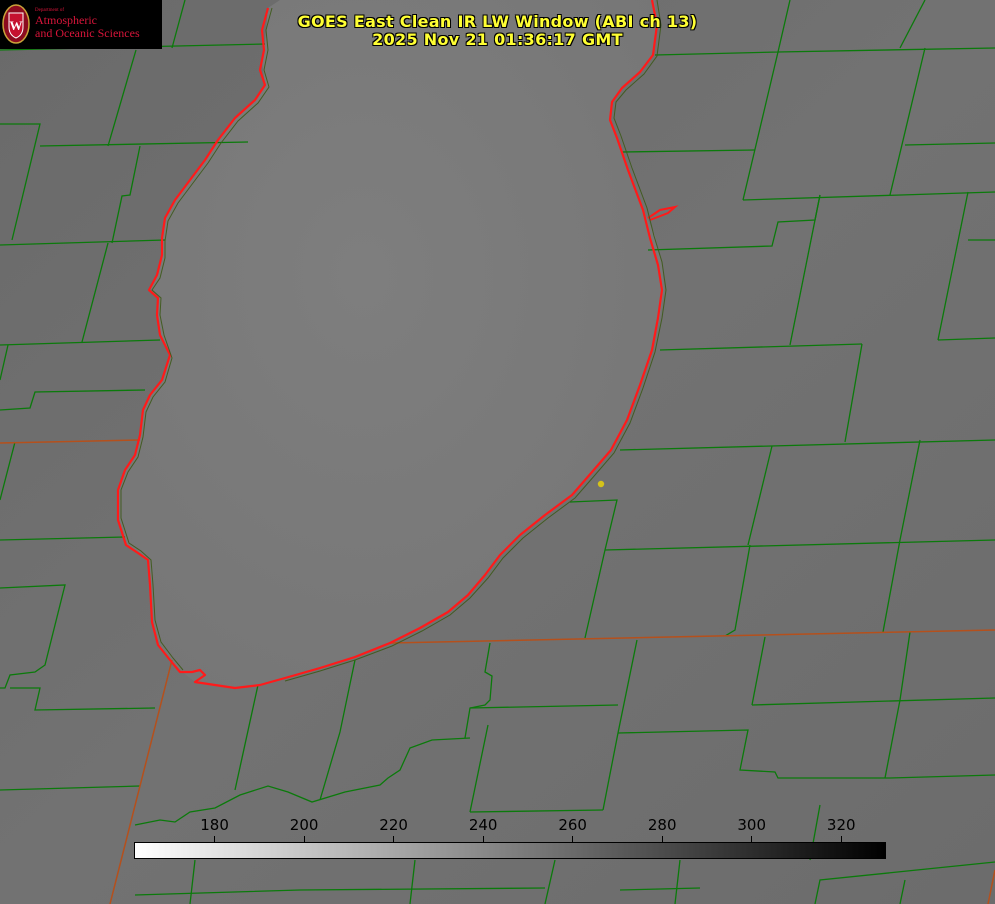  What do you see at coordinates (393, 825) in the screenshot?
I see `colorbar-tick-label: 220` at bounding box center [393, 825].